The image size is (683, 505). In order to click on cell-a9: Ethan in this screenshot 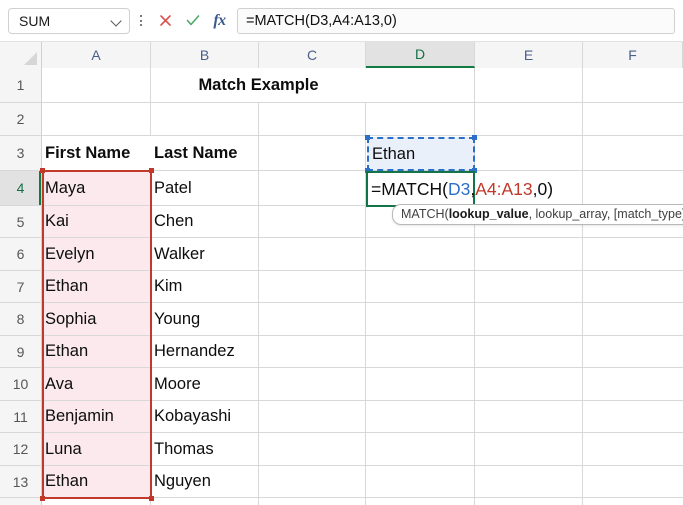, I will do `click(96, 352)`.